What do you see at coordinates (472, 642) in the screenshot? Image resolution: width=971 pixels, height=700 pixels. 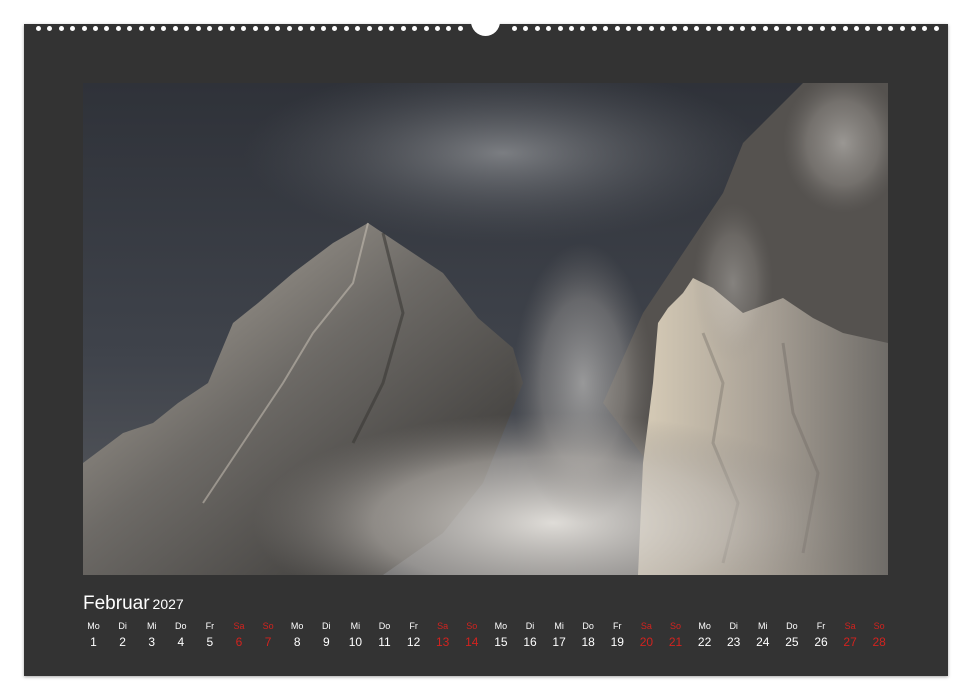 I see `day-number: 14` at bounding box center [472, 642].